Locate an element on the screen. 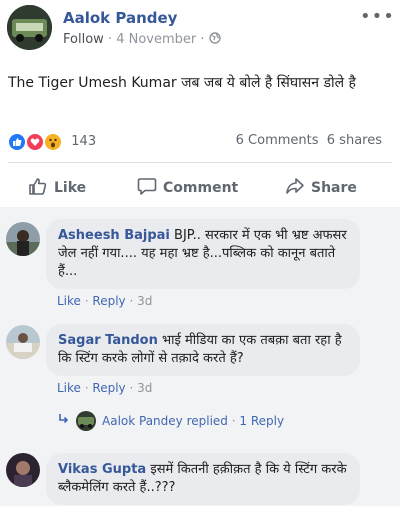 This screenshot has height=506, width=400. commenter-name: Vikas Gupta is located at coordinates (102, 469).